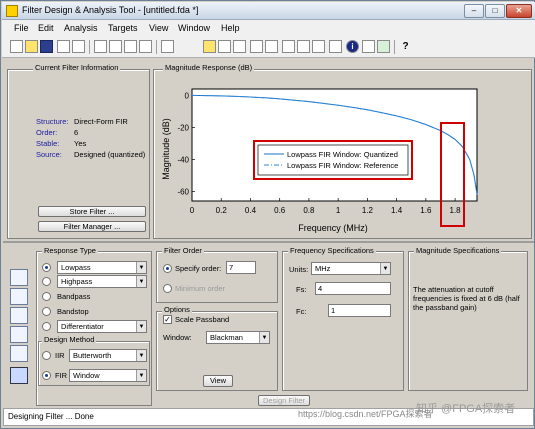 The height and width of the screenshot is (429, 535). What do you see at coordinates (158, 28) in the screenshot?
I see `menu-view: View` at bounding box center [158, 28].